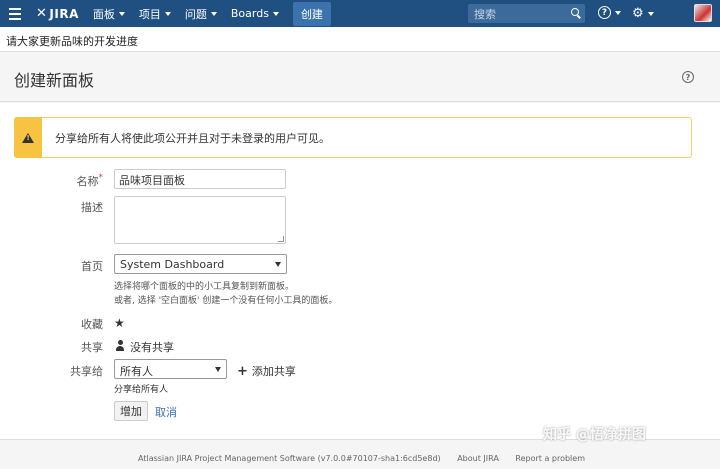  What do you see at coordinates (166, 412) in the screenshot?
I see `cancel-link: 取消` at bounding box center [166, 412].